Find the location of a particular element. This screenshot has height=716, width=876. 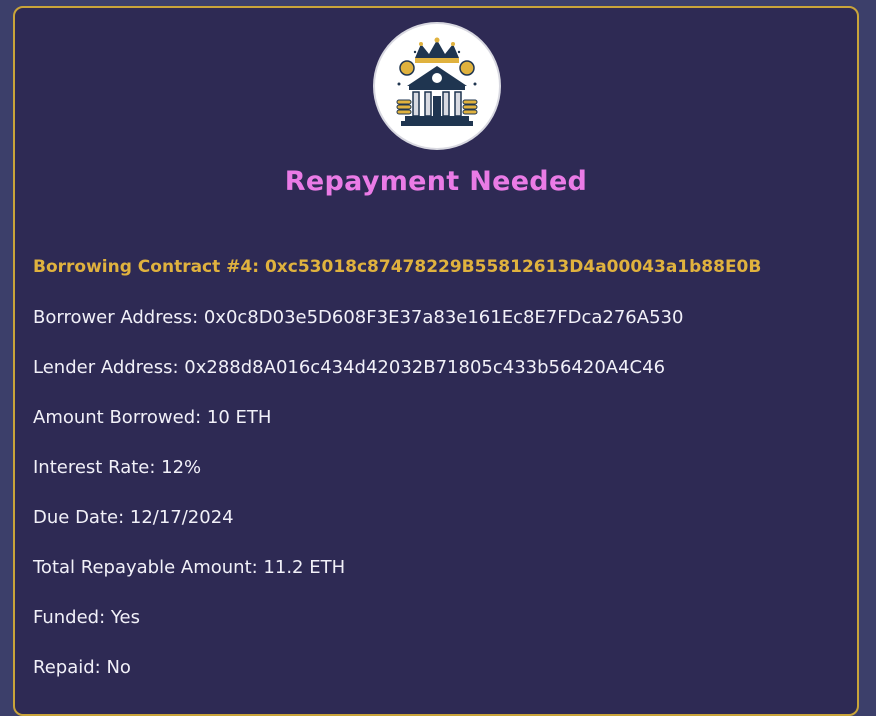

due-date: Due Date: 12/17/2024 is located at coordinates (133, 517).